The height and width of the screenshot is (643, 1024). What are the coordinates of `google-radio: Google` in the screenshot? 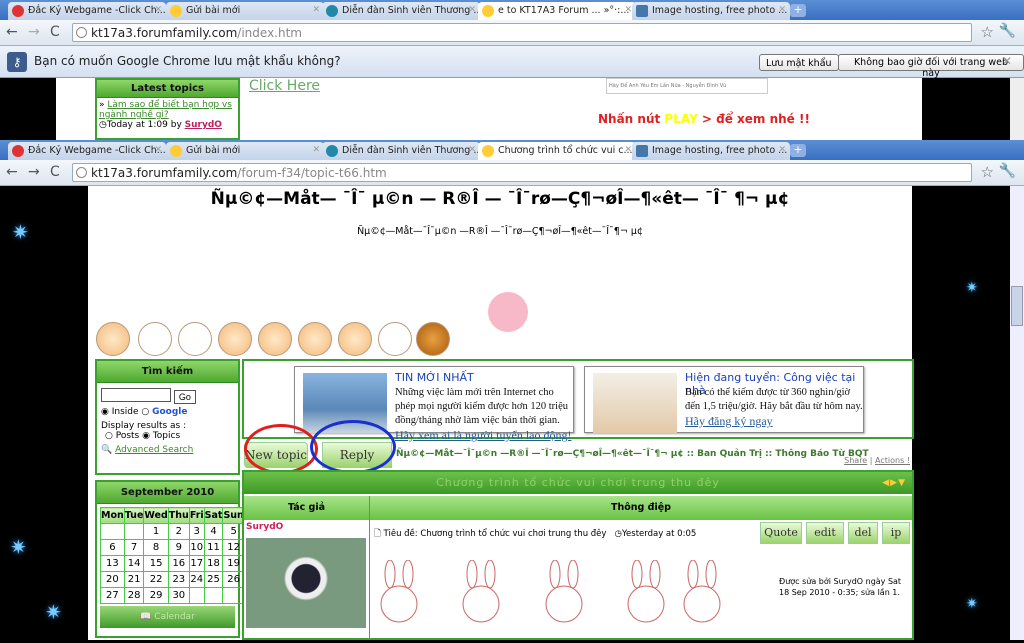 It's located at (169, 412).